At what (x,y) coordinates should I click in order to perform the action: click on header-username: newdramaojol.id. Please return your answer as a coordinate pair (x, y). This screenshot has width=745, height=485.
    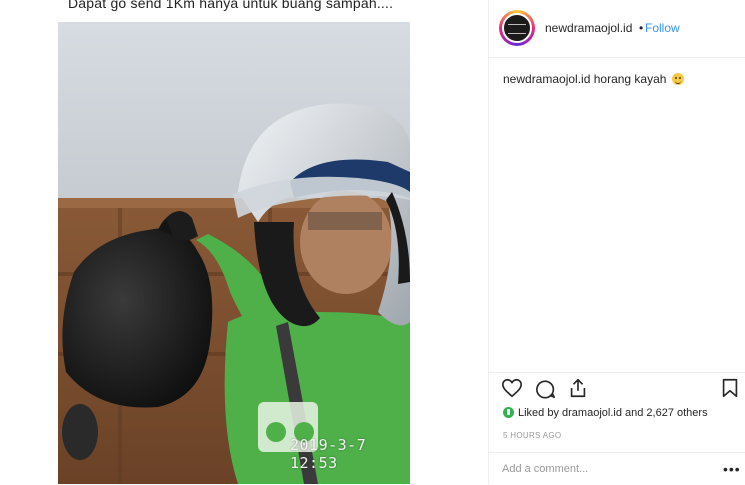
    Looking at the image, I should click on (588, 28).